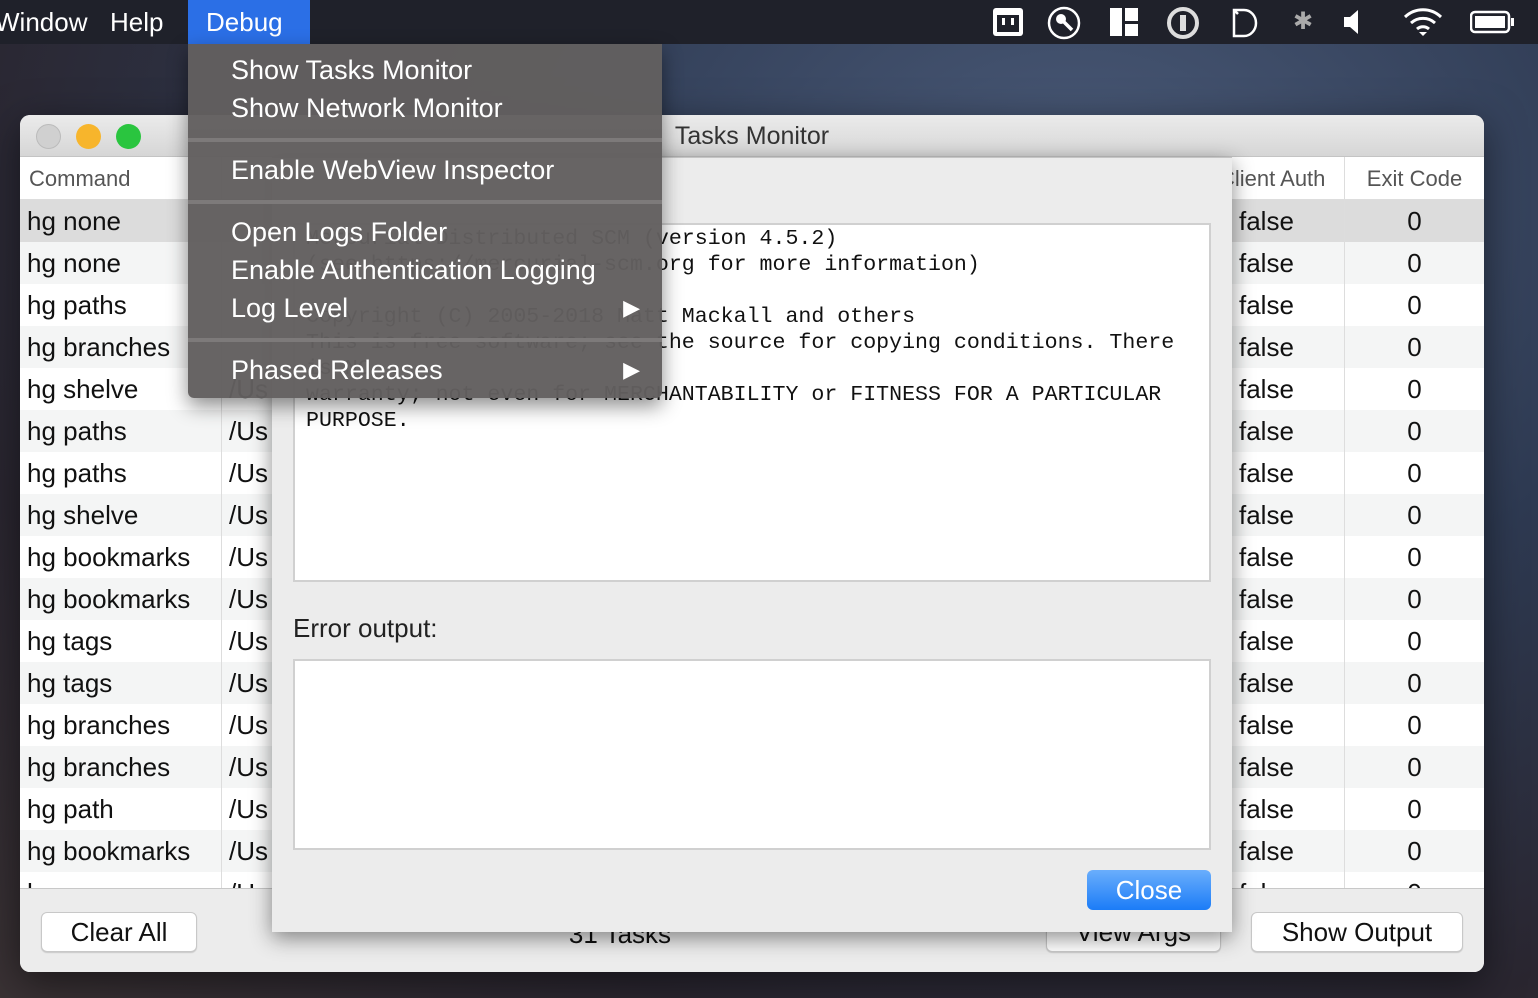 Image resolution: width=1538 pixels, height=998 pixels. What do you see at coordinates (352, 70) in the screenshot?
I see `menu-item-label: Show Tasks Monitor` at bounding box center [352, 70].